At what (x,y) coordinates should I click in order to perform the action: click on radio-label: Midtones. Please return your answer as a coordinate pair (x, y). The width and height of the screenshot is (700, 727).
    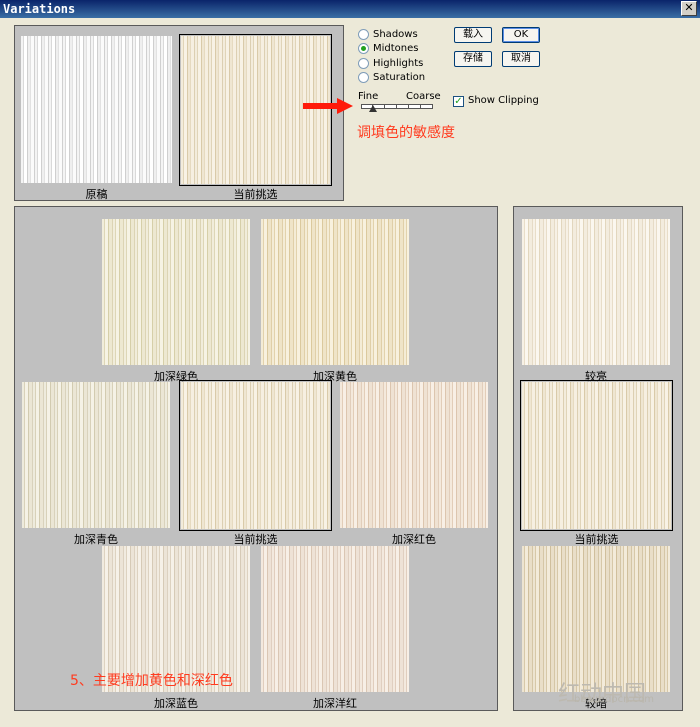
    Looking at the image, I should click on (396, 48).